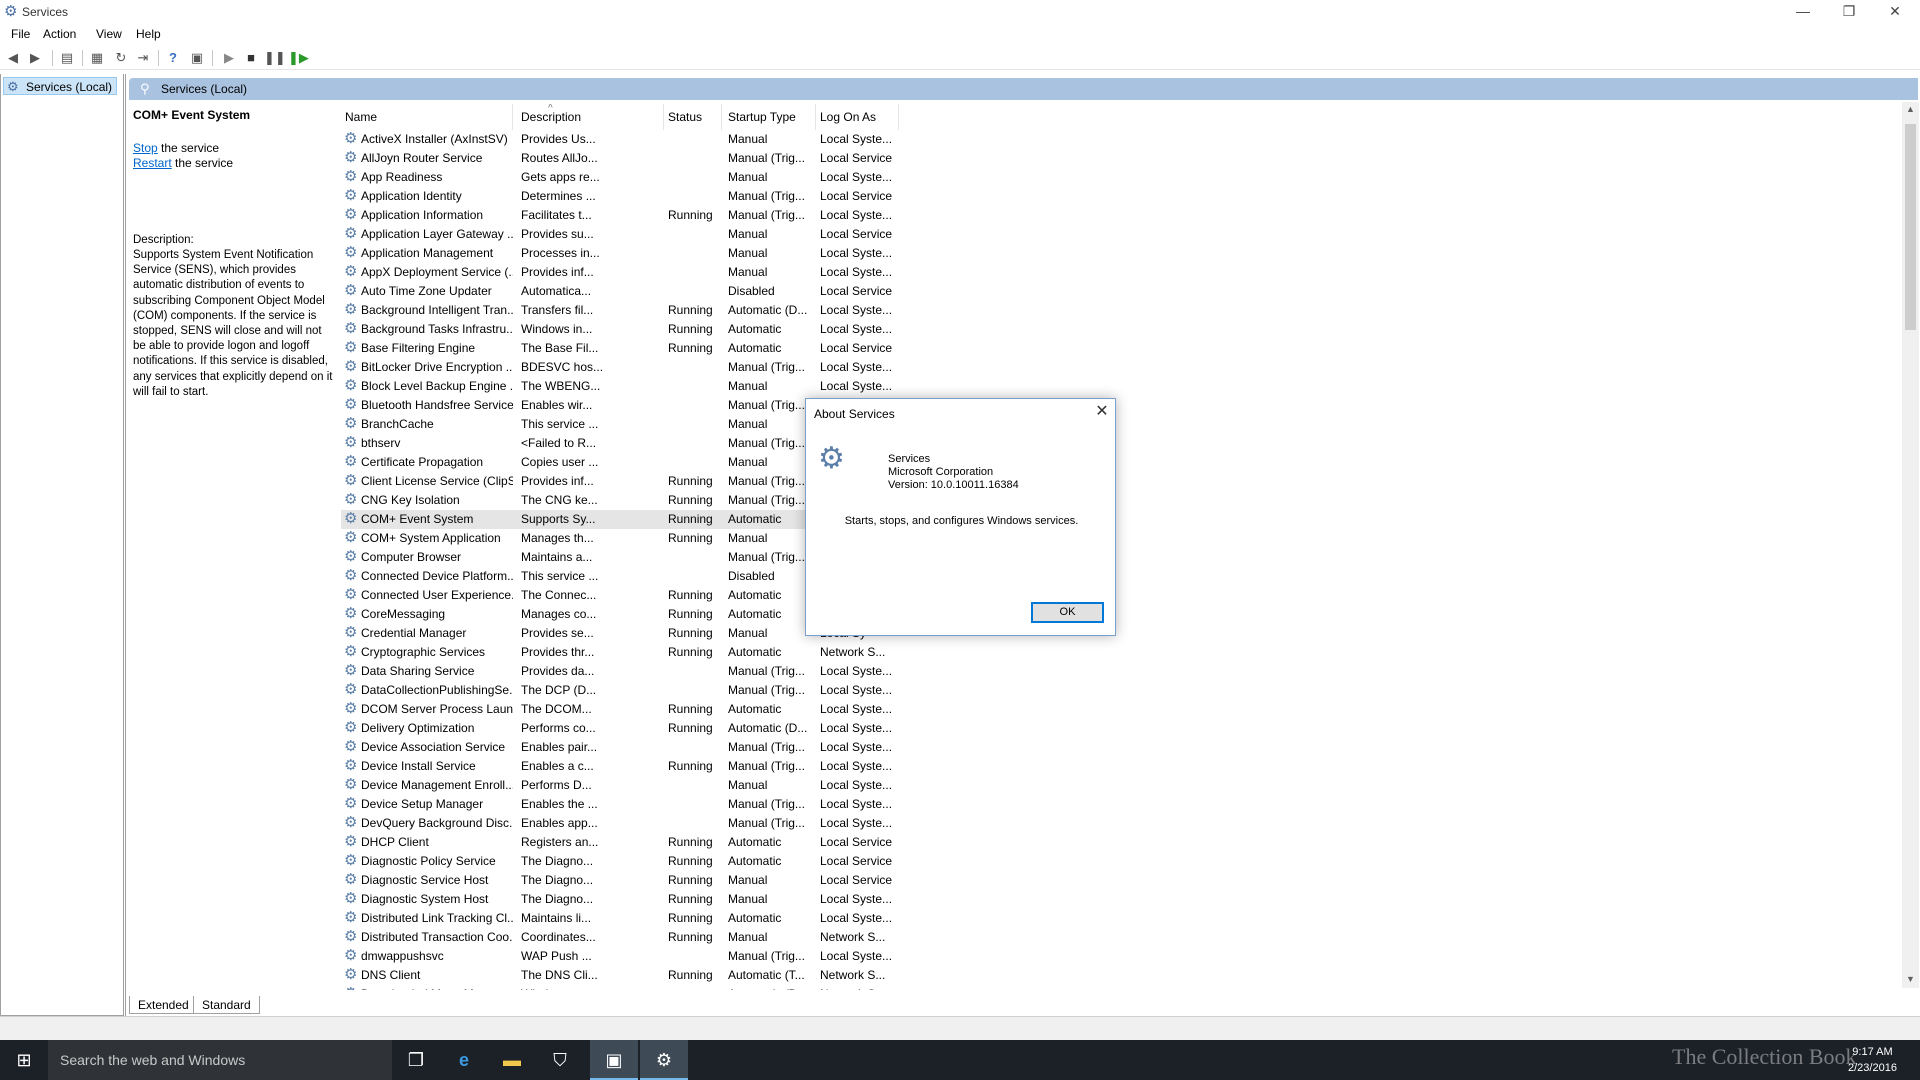 The width and height of the screenshot is (1920, 1080). I want to click on tab-extended: Extended, so click(163, 1005).